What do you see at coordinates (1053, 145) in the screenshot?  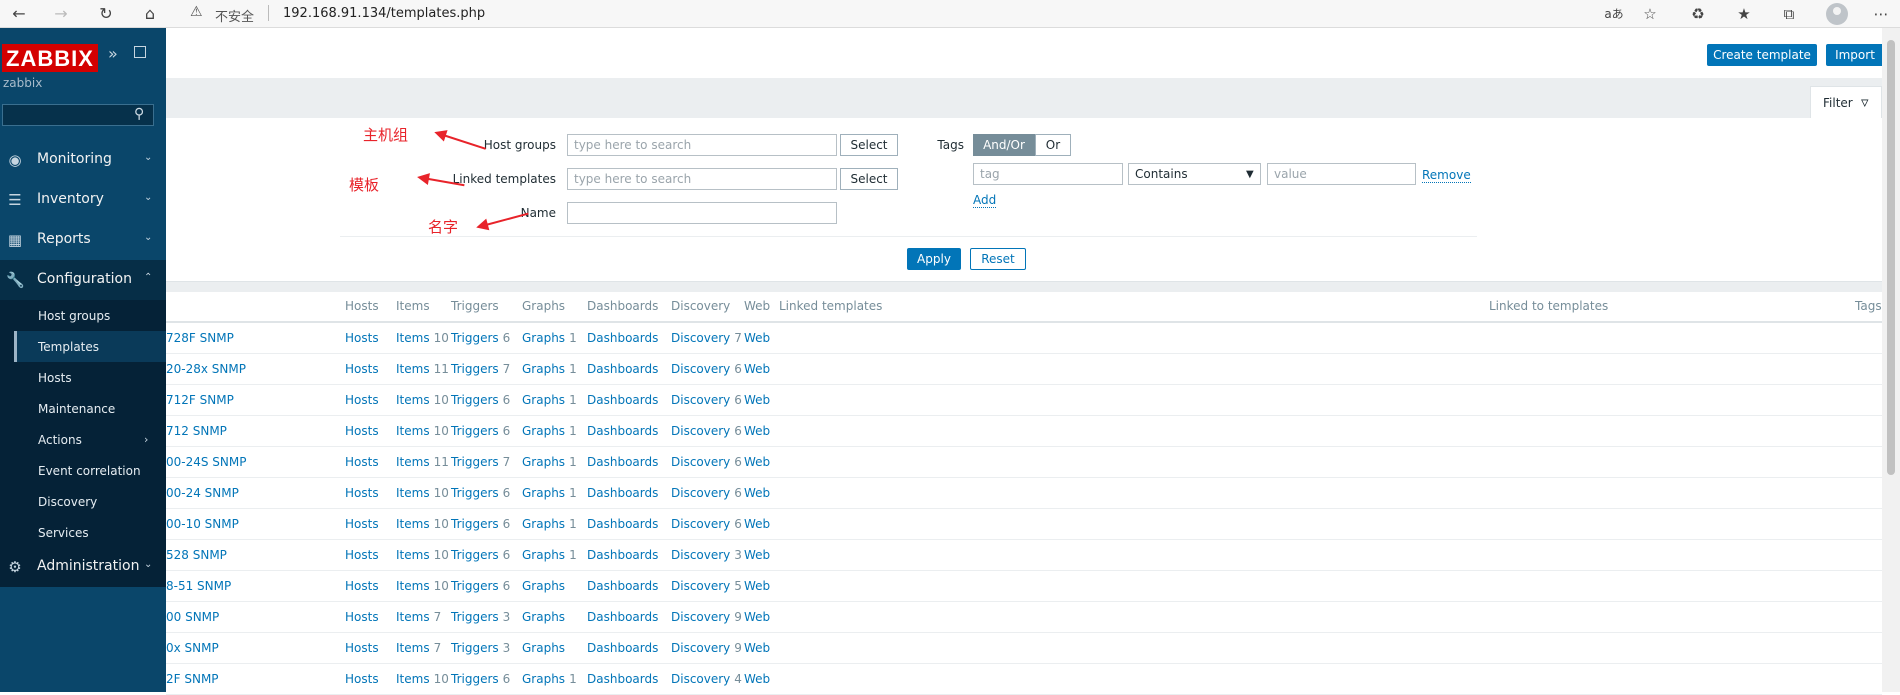 I see `tags-or-toggle: Or` at bounding box center [1053, 145].